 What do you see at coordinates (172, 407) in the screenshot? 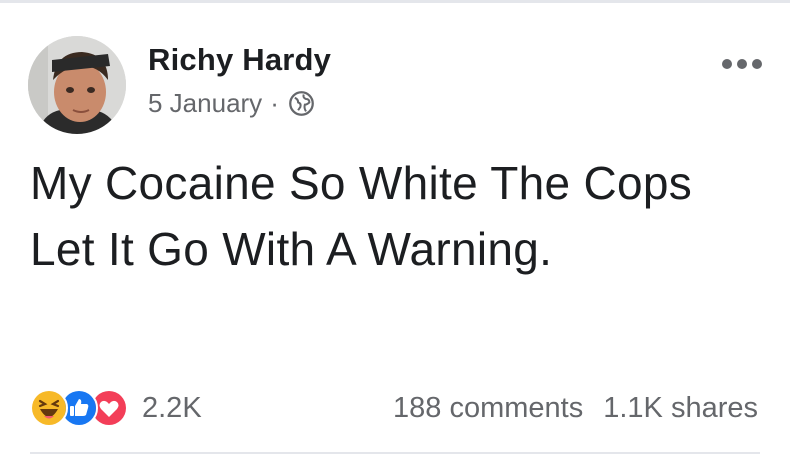
I see `reaction-count: 2.2K` at bounding box center [172, 407].